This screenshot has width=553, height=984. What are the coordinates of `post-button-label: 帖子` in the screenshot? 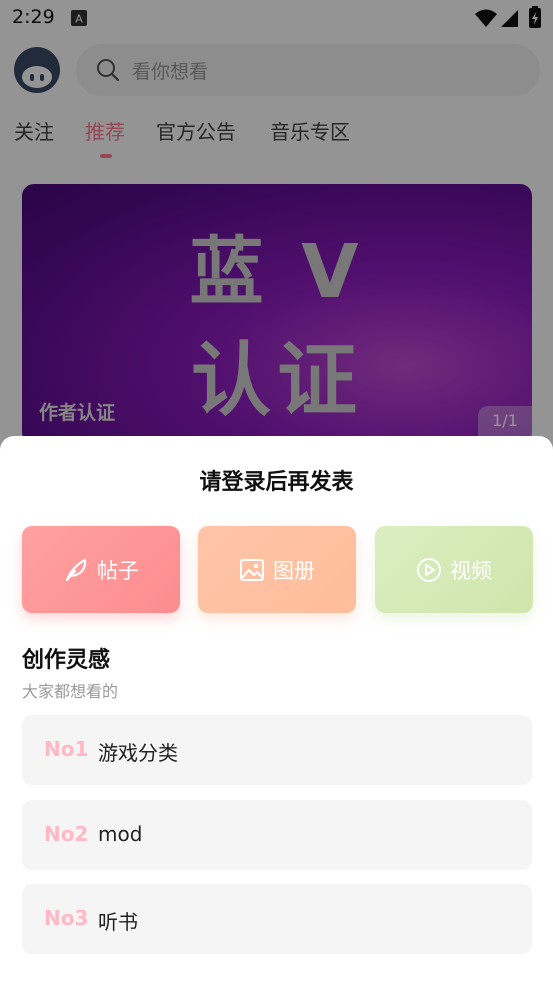 It's located at (118, 570).